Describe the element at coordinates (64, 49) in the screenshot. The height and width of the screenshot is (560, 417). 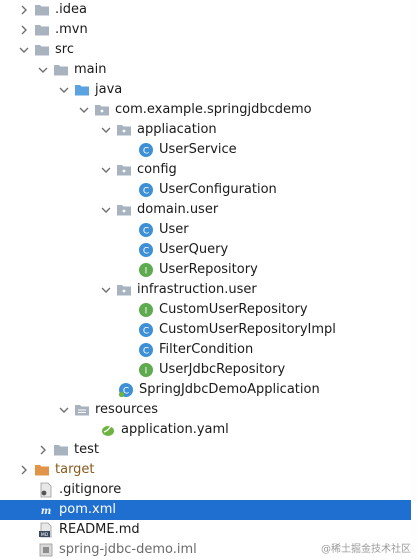
I see `tree-item-label: src` at that location.